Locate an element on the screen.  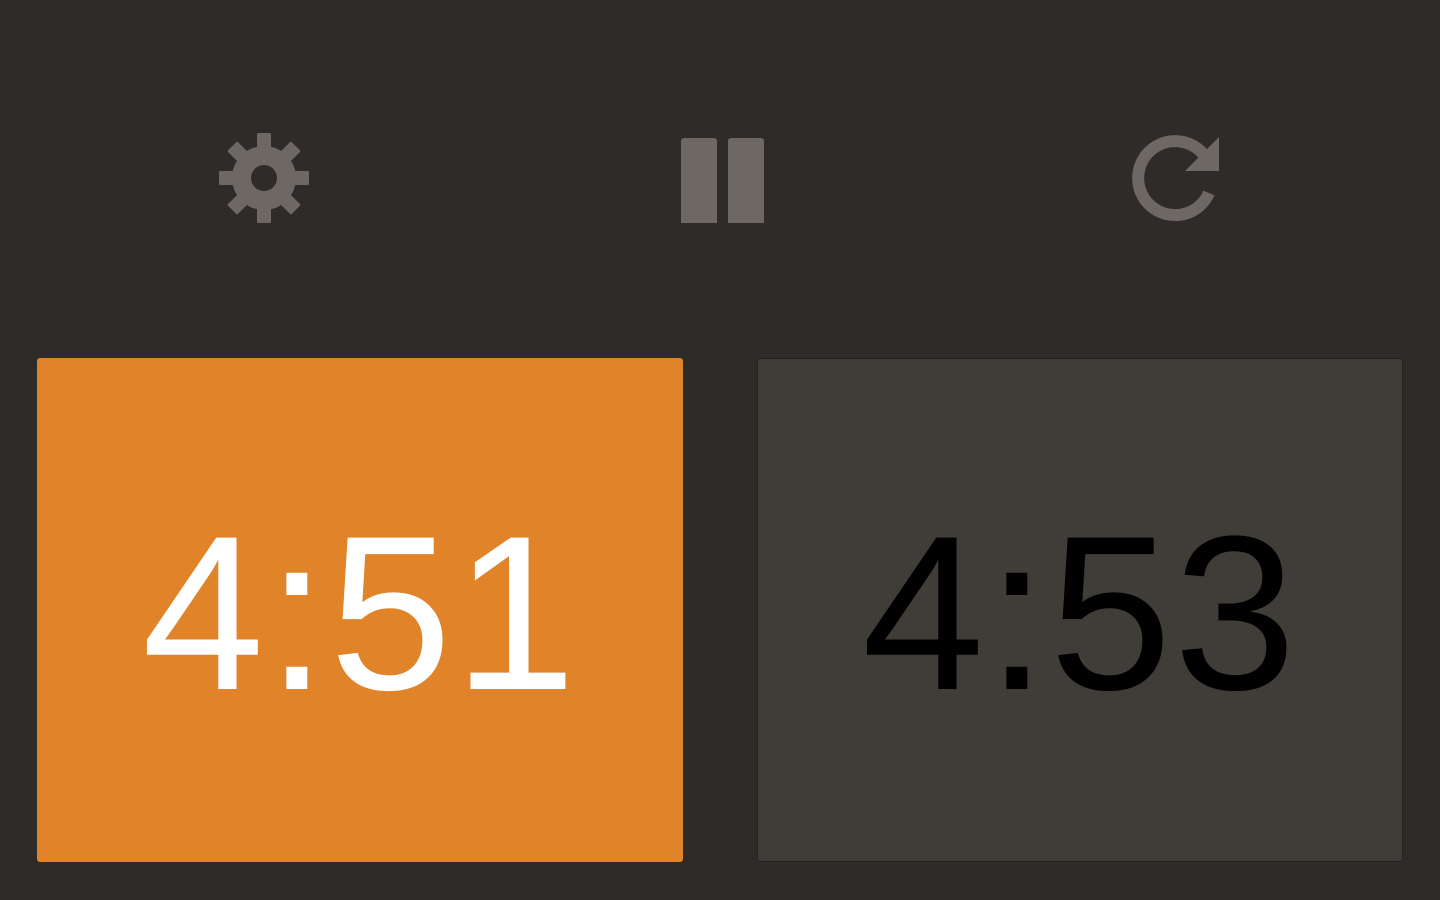
reset-icon is located at coordinates (1175, 178).